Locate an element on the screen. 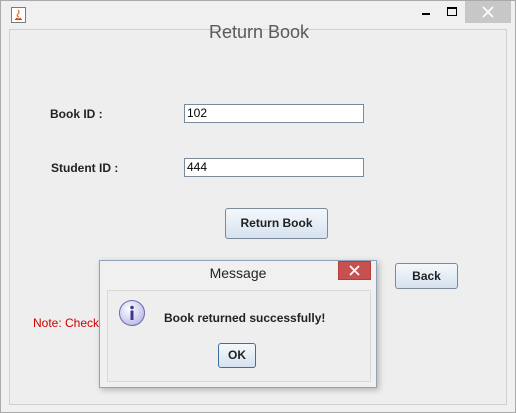 The width and height of the screenshot is (516, 413). back-button: Back is located at coordinates (426, 276).